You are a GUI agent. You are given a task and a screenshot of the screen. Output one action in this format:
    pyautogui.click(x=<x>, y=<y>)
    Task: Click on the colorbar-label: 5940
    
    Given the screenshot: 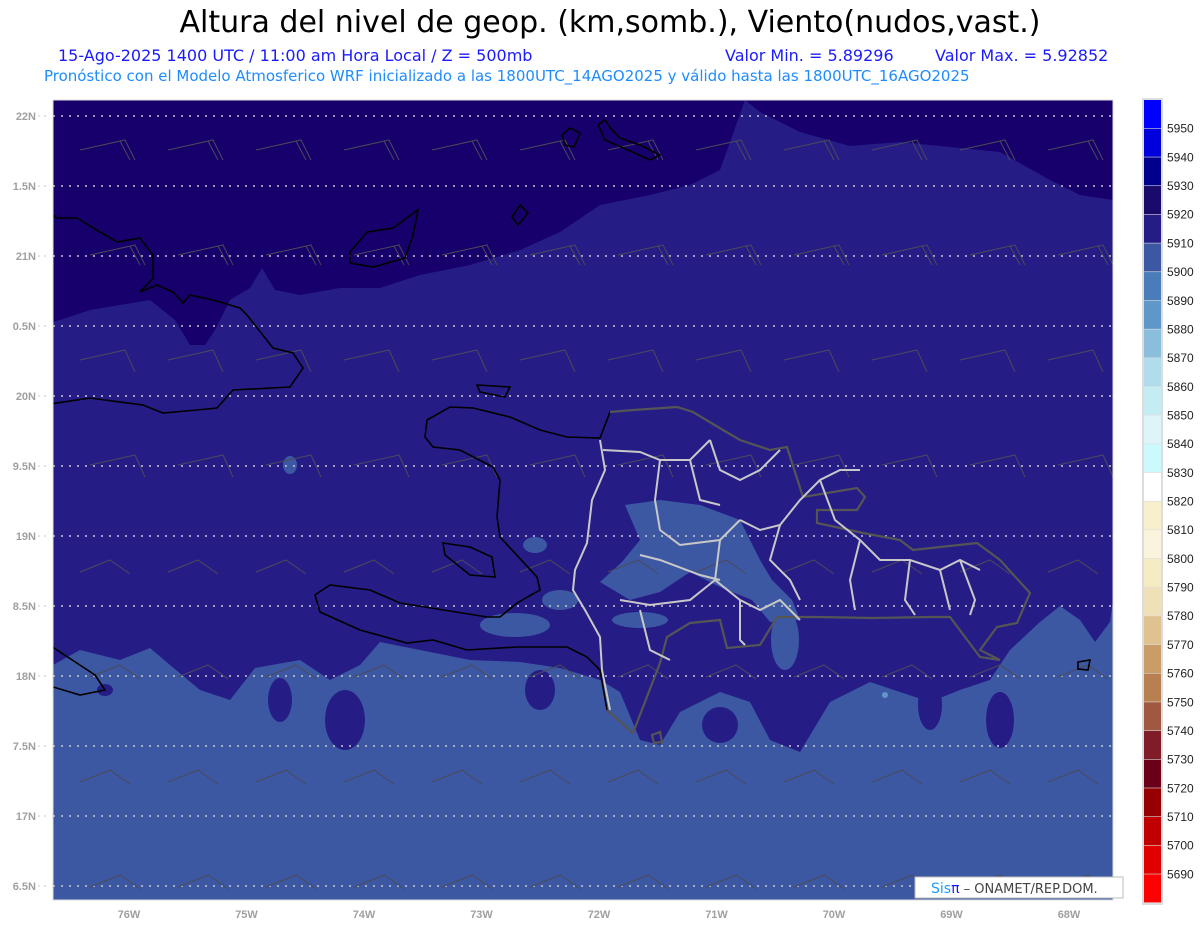 What is the action you would take?
    pyautogui.click(x=1180, y=157)
    